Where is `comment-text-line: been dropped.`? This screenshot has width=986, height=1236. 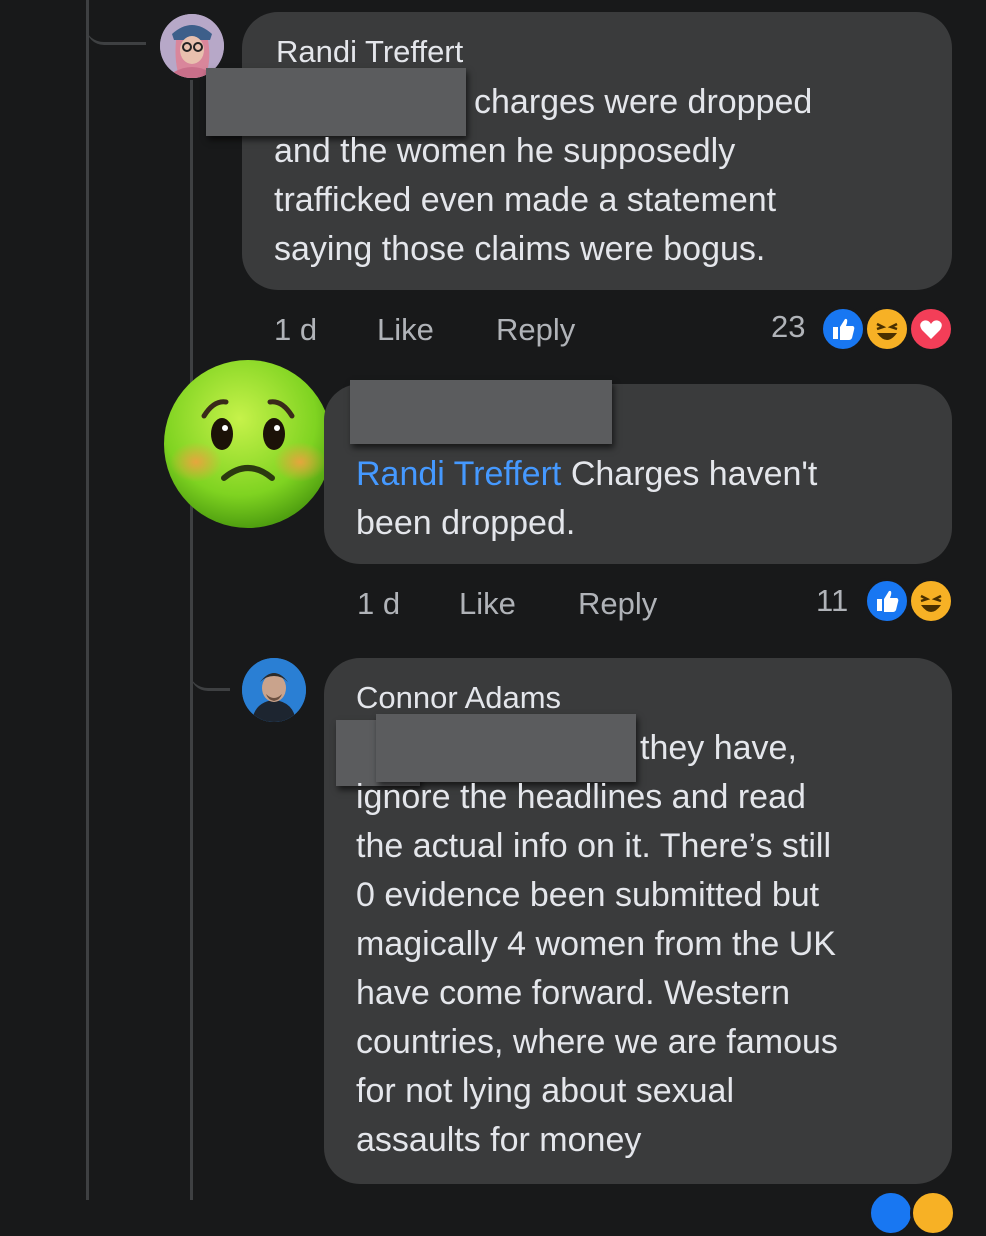 comment-text-line: been dropped. is located at coordinates (466, 523).